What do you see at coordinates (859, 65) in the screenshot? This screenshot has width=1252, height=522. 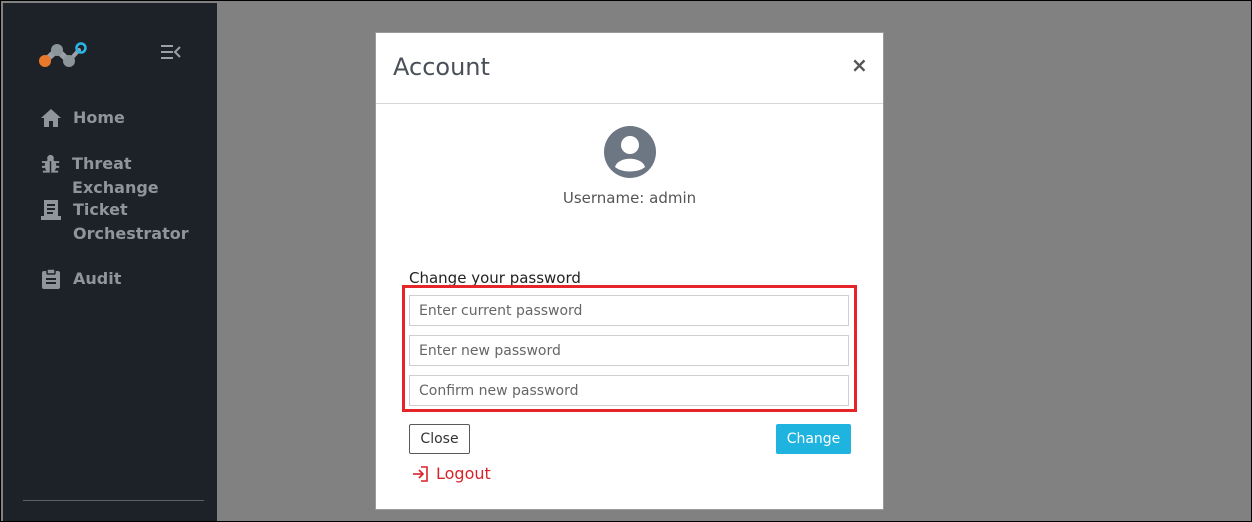 I see `close-icon: ×` at bounding box center [859, 65].